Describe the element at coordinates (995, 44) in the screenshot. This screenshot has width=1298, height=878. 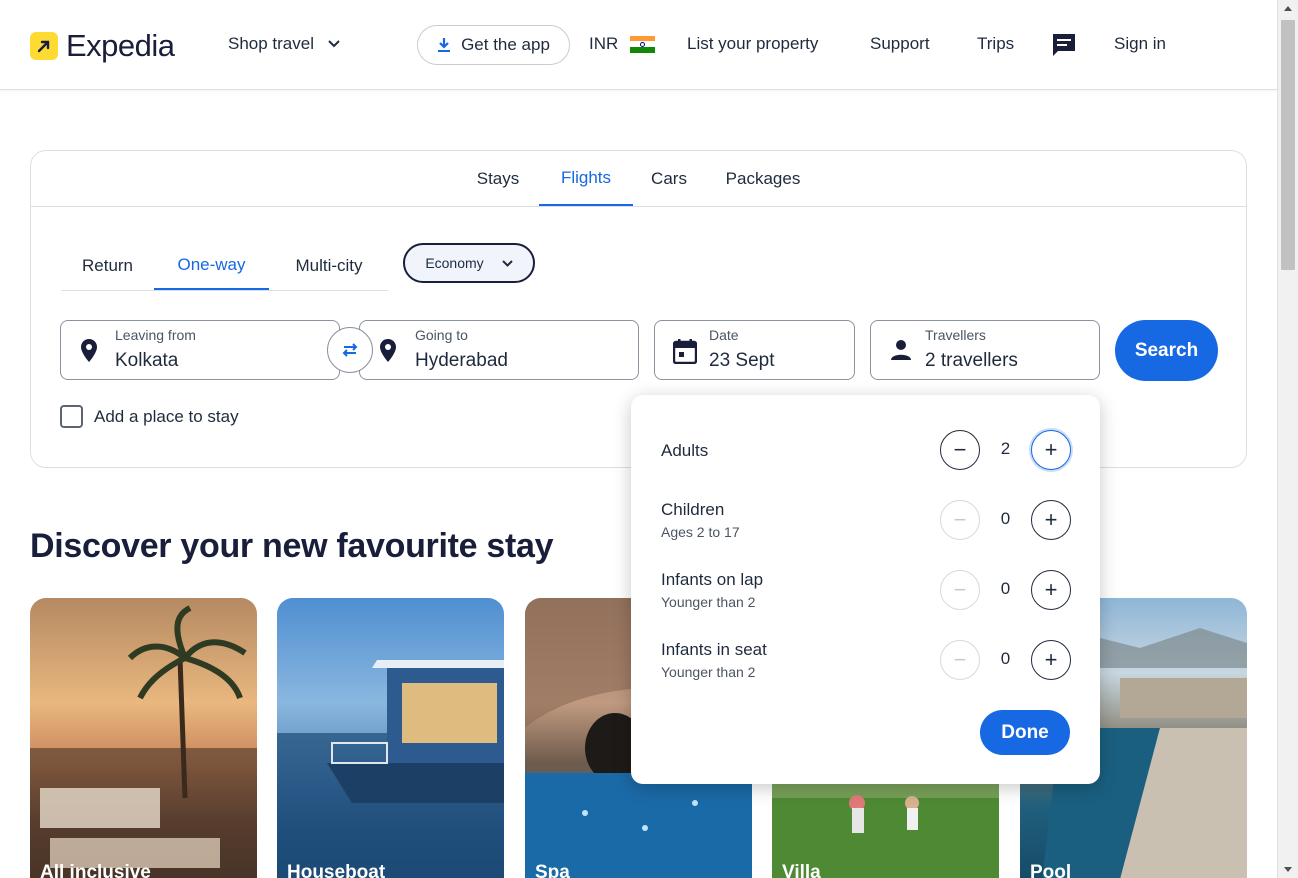
I see `trips-link: Trips` at that location.